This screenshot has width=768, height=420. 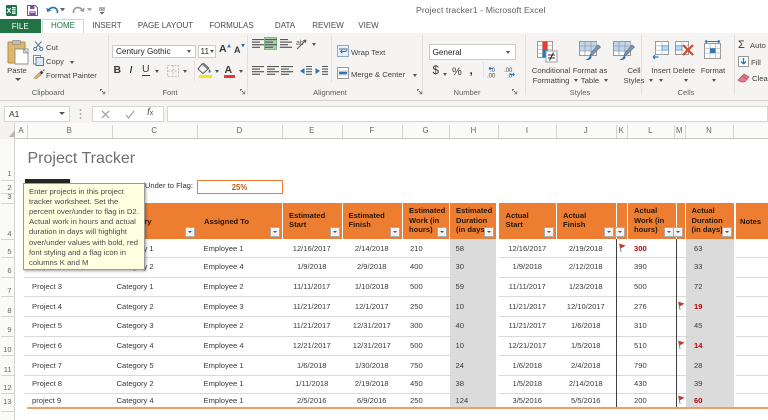 I want to click on svg-text: ab, so click(x=300, y=43).